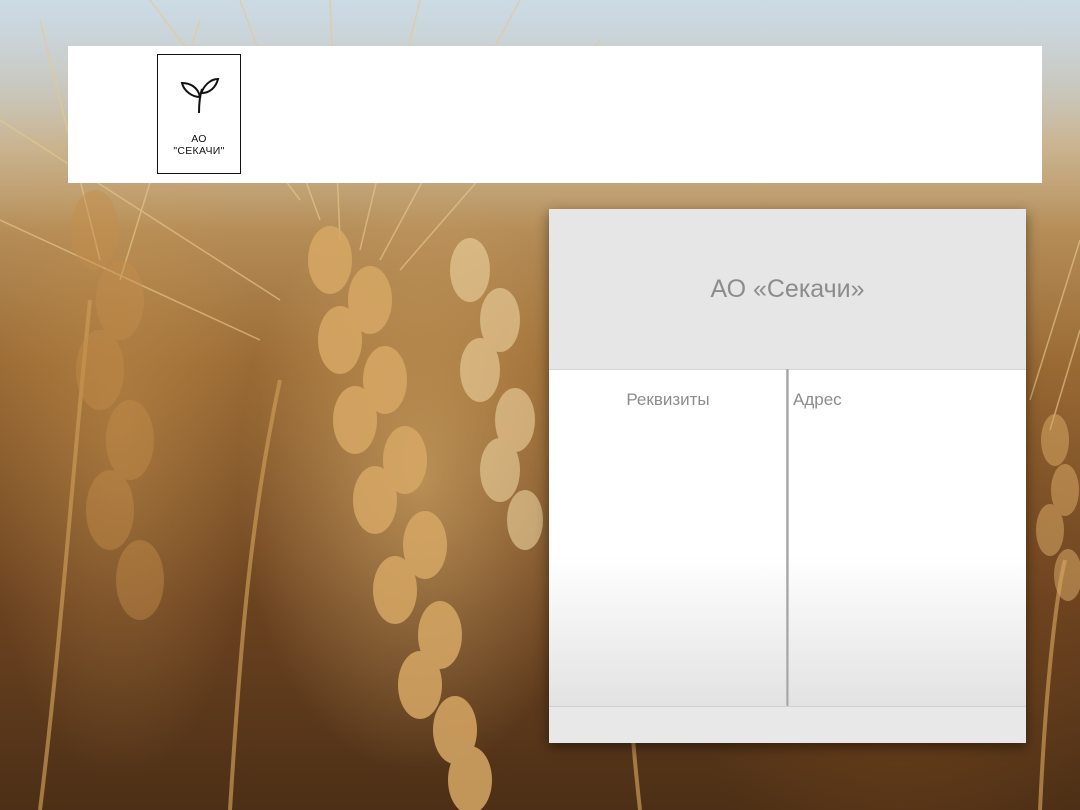 The width and height of the screenshot is (1080, 810). I want to click on card-header: АО «Секачи», so click(787, 289).